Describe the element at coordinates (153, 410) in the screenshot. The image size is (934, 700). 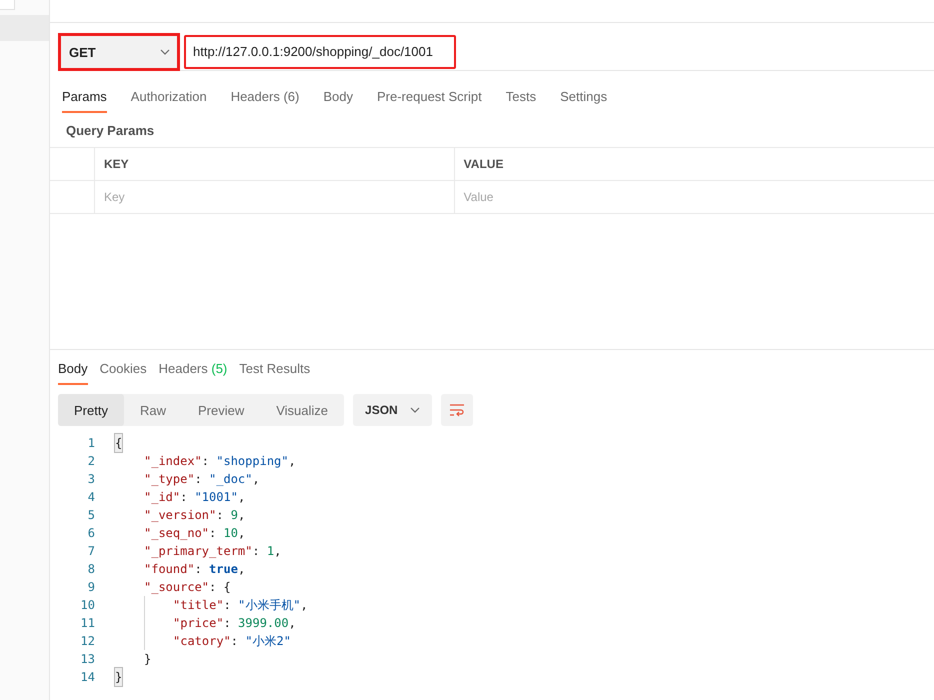
I see `view-mode-button: Raw` at that location.